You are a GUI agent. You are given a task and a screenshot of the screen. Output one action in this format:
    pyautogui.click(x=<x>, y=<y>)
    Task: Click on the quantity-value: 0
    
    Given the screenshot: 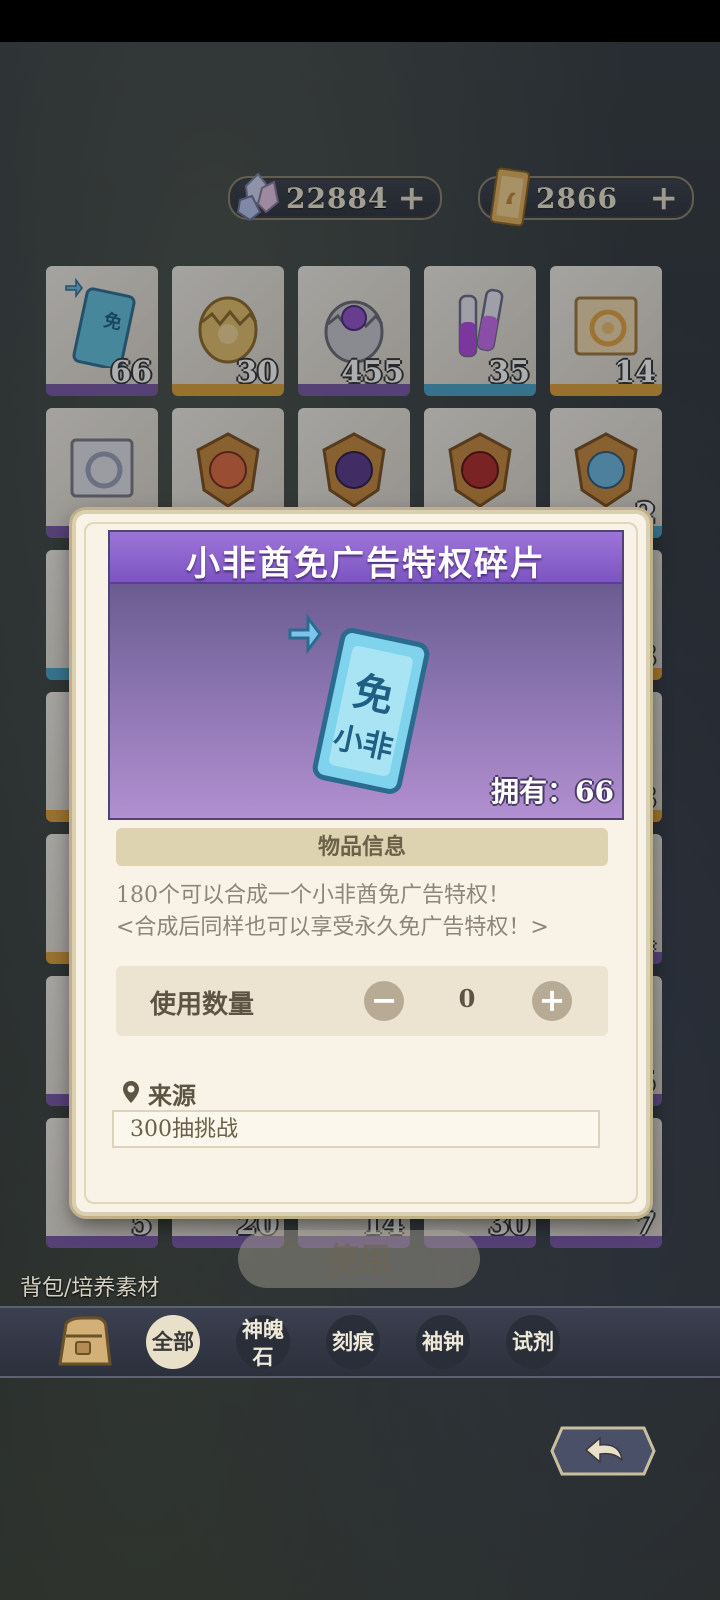 What is the action you would take?
    pyautogui.click(x=467, y=998)
    